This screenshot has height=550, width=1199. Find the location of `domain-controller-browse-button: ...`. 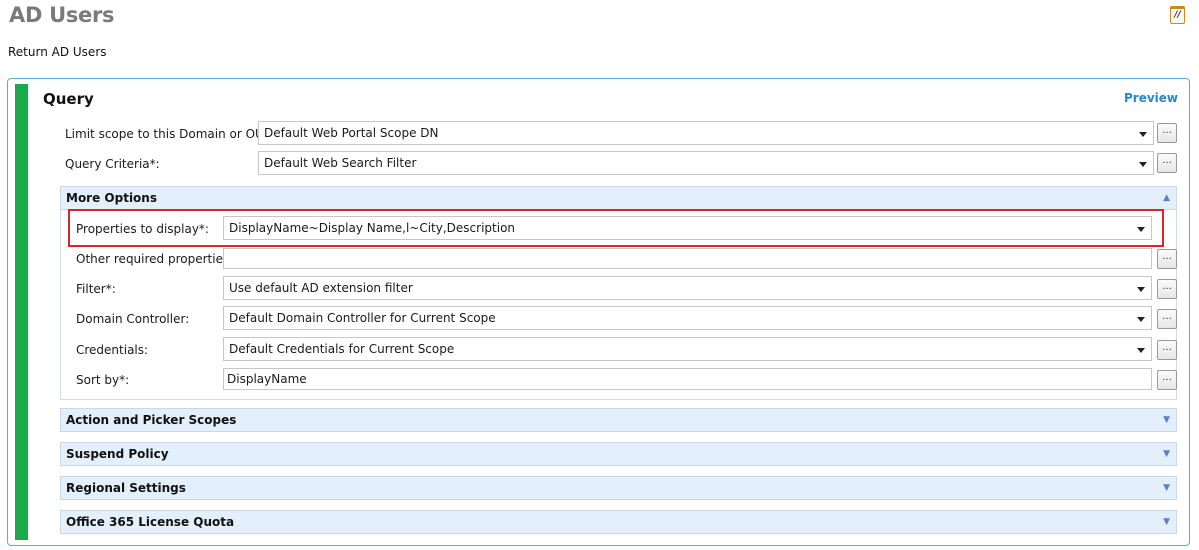

domain-controller-browse-button: ... is located at coordinates (1167, 319).